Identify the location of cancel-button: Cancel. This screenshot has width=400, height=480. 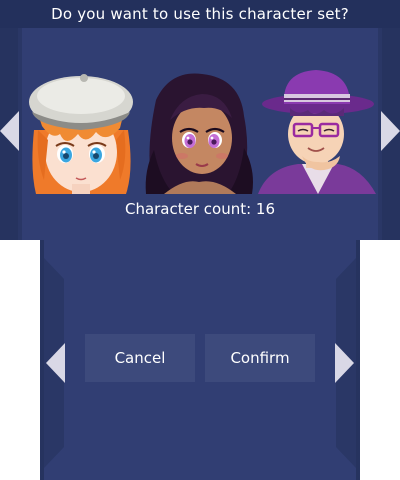
(140, 358).